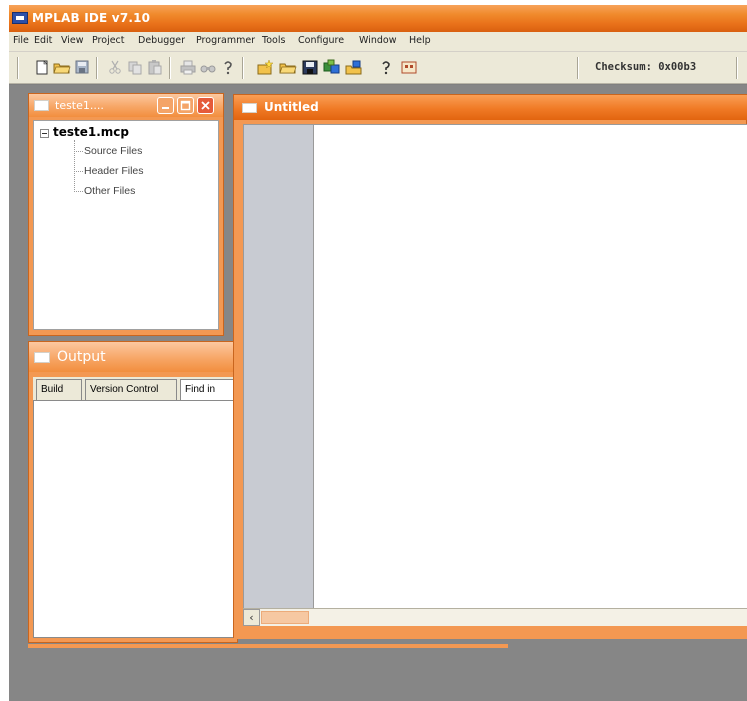 The width and height of the screenshot is (747, 701). I want to click on debug-help-button, so click(386, 67).